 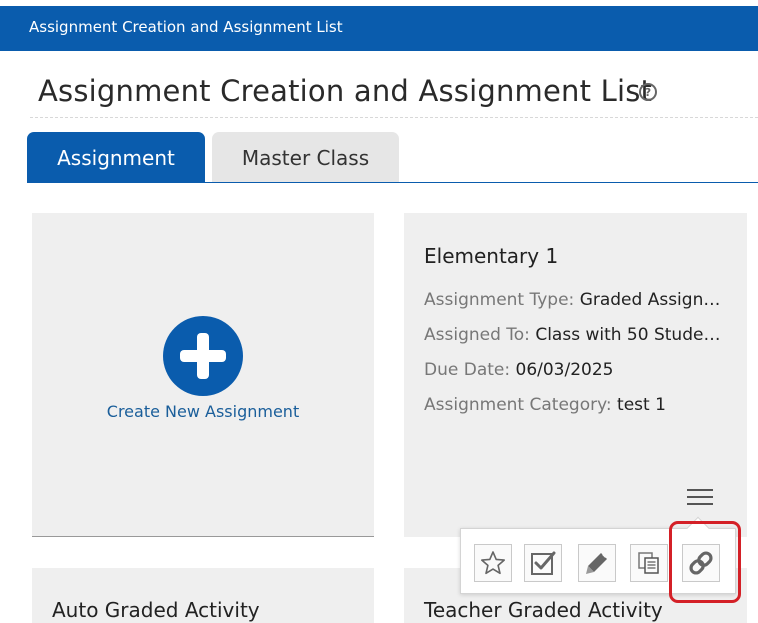 What do you see at coordinates (491, 256) in the screenshot?
I see `assignment-card-title: Elementary 1` at bounding box center [491, 256].